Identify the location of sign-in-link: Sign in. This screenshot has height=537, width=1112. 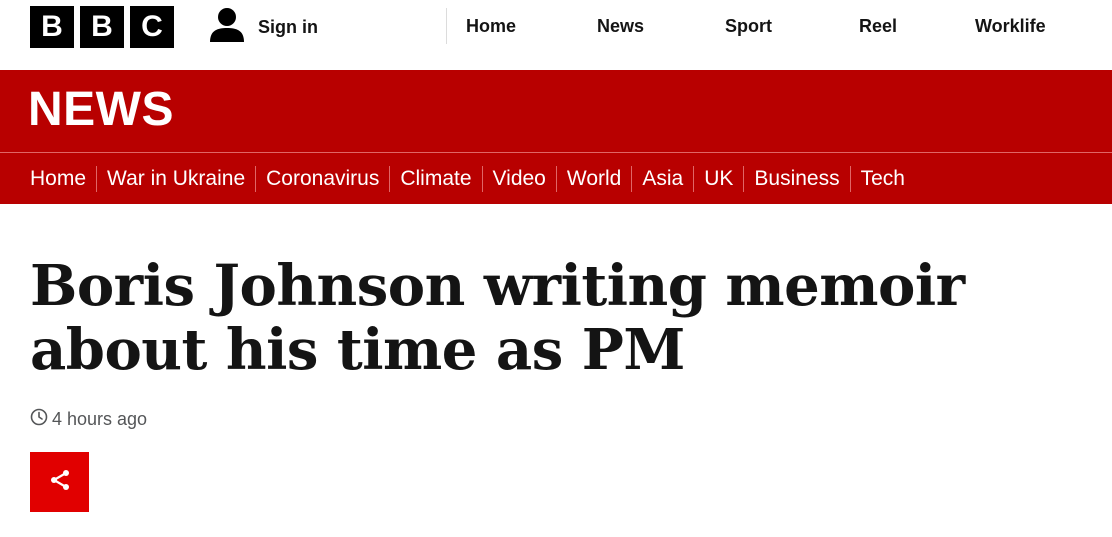
(263, 27).